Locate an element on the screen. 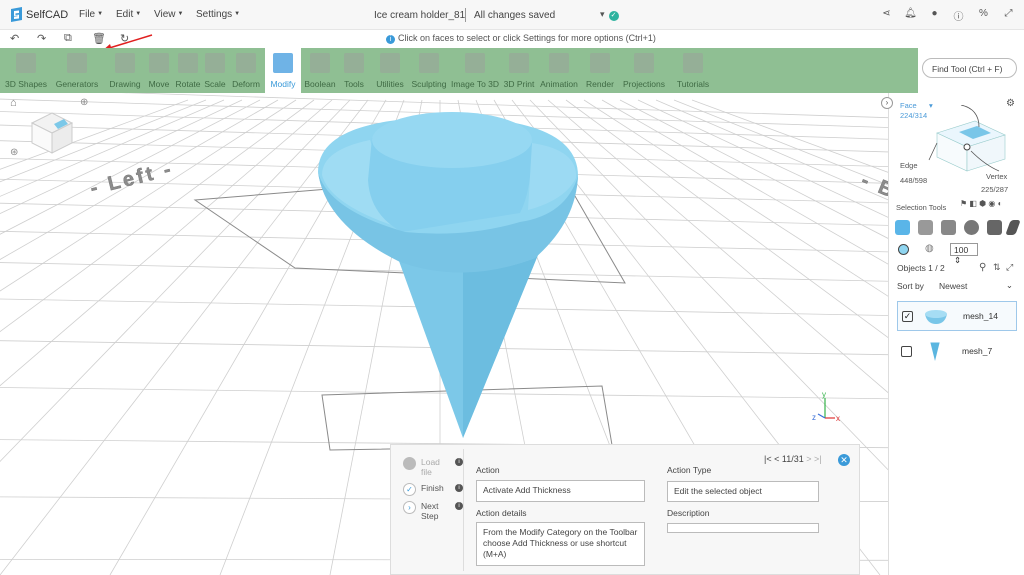 This screenshot has height=575, width=1024. tool-tutorials: Tutorials is located at coordinates (693, 70).